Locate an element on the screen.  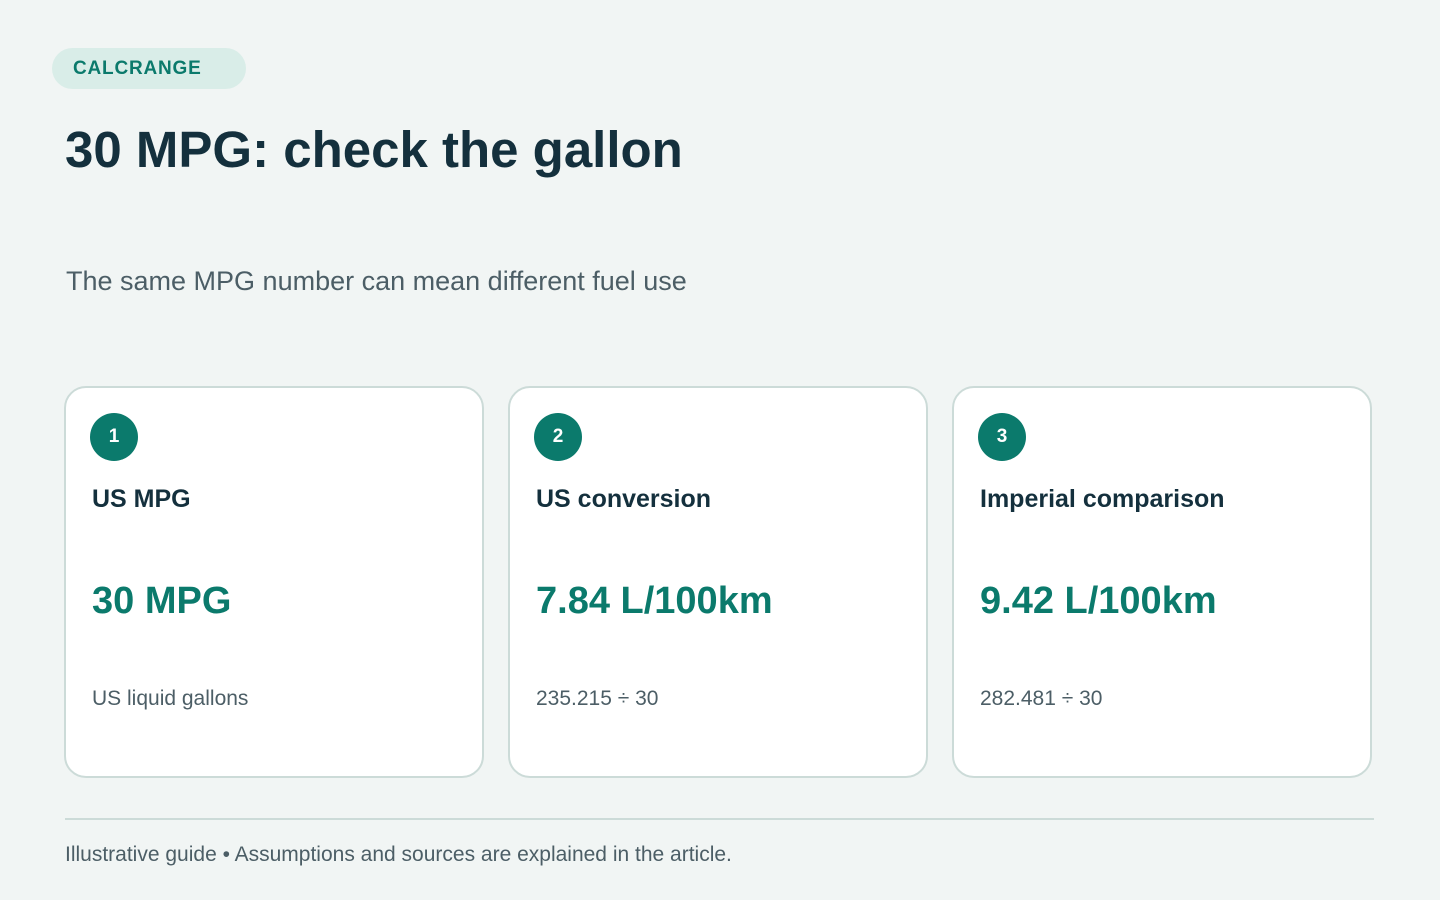
card-title: US MPG is located at coordinates (141, 499).